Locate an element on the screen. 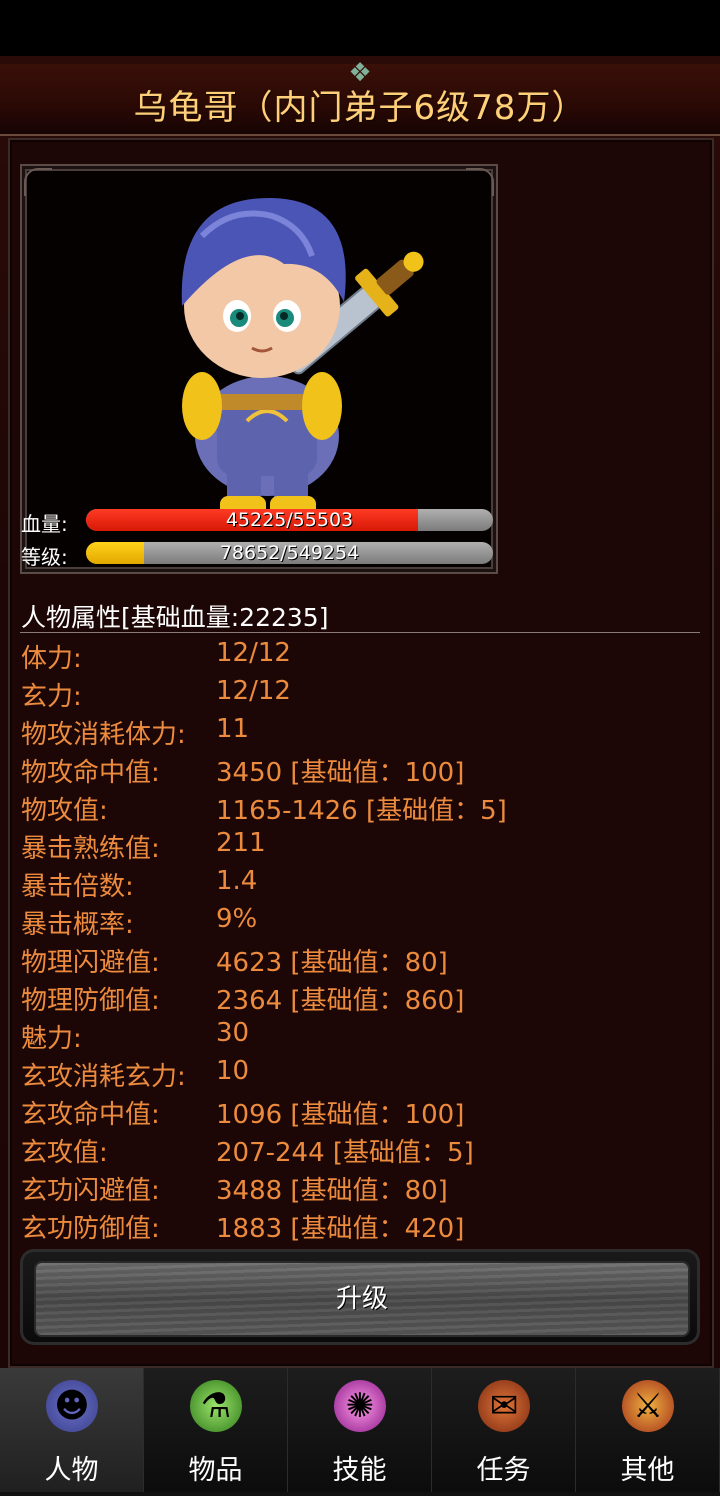 This screenshot has width=720, height=1496. hp-label: 血量: is located at coordinates (44, 524).